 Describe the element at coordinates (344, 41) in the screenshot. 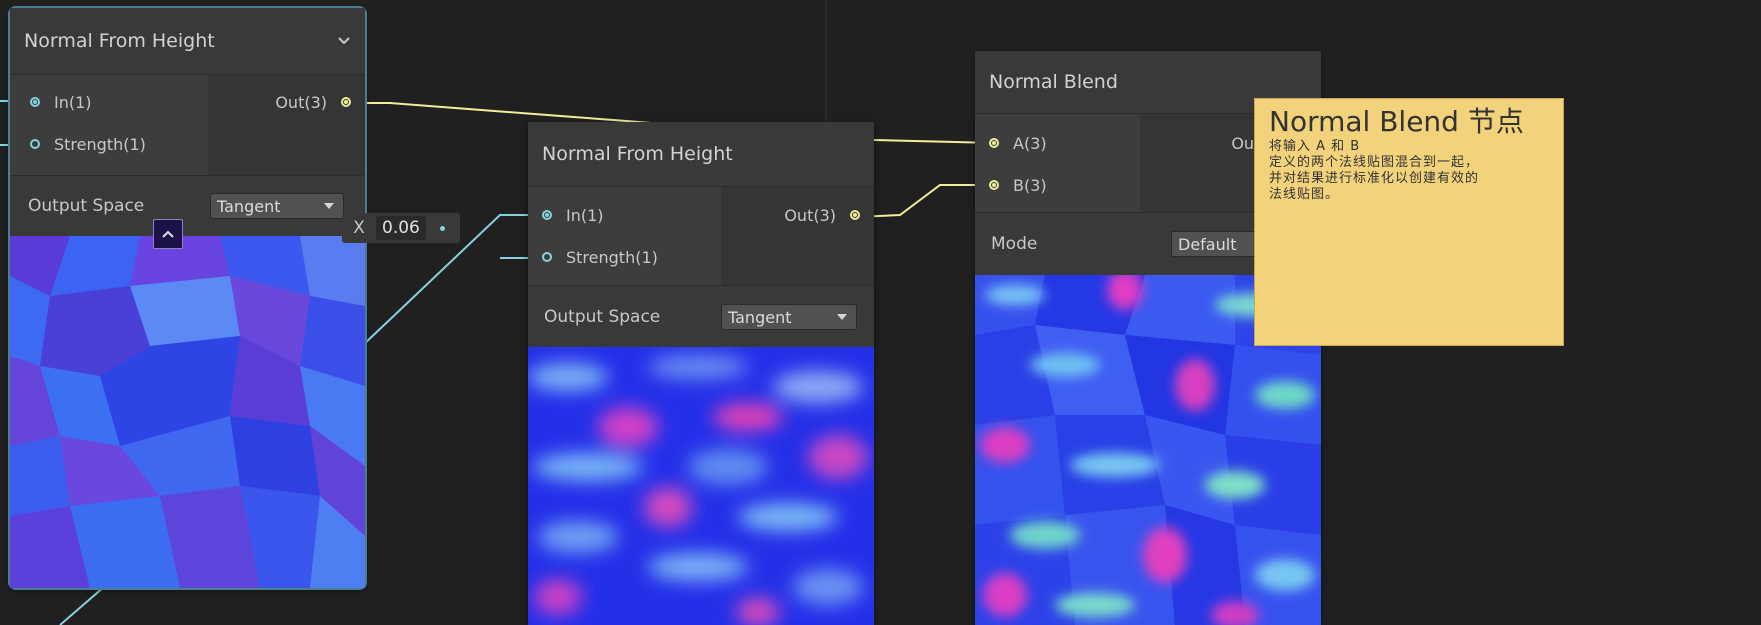

I see `chevron-down-icon` at that location.